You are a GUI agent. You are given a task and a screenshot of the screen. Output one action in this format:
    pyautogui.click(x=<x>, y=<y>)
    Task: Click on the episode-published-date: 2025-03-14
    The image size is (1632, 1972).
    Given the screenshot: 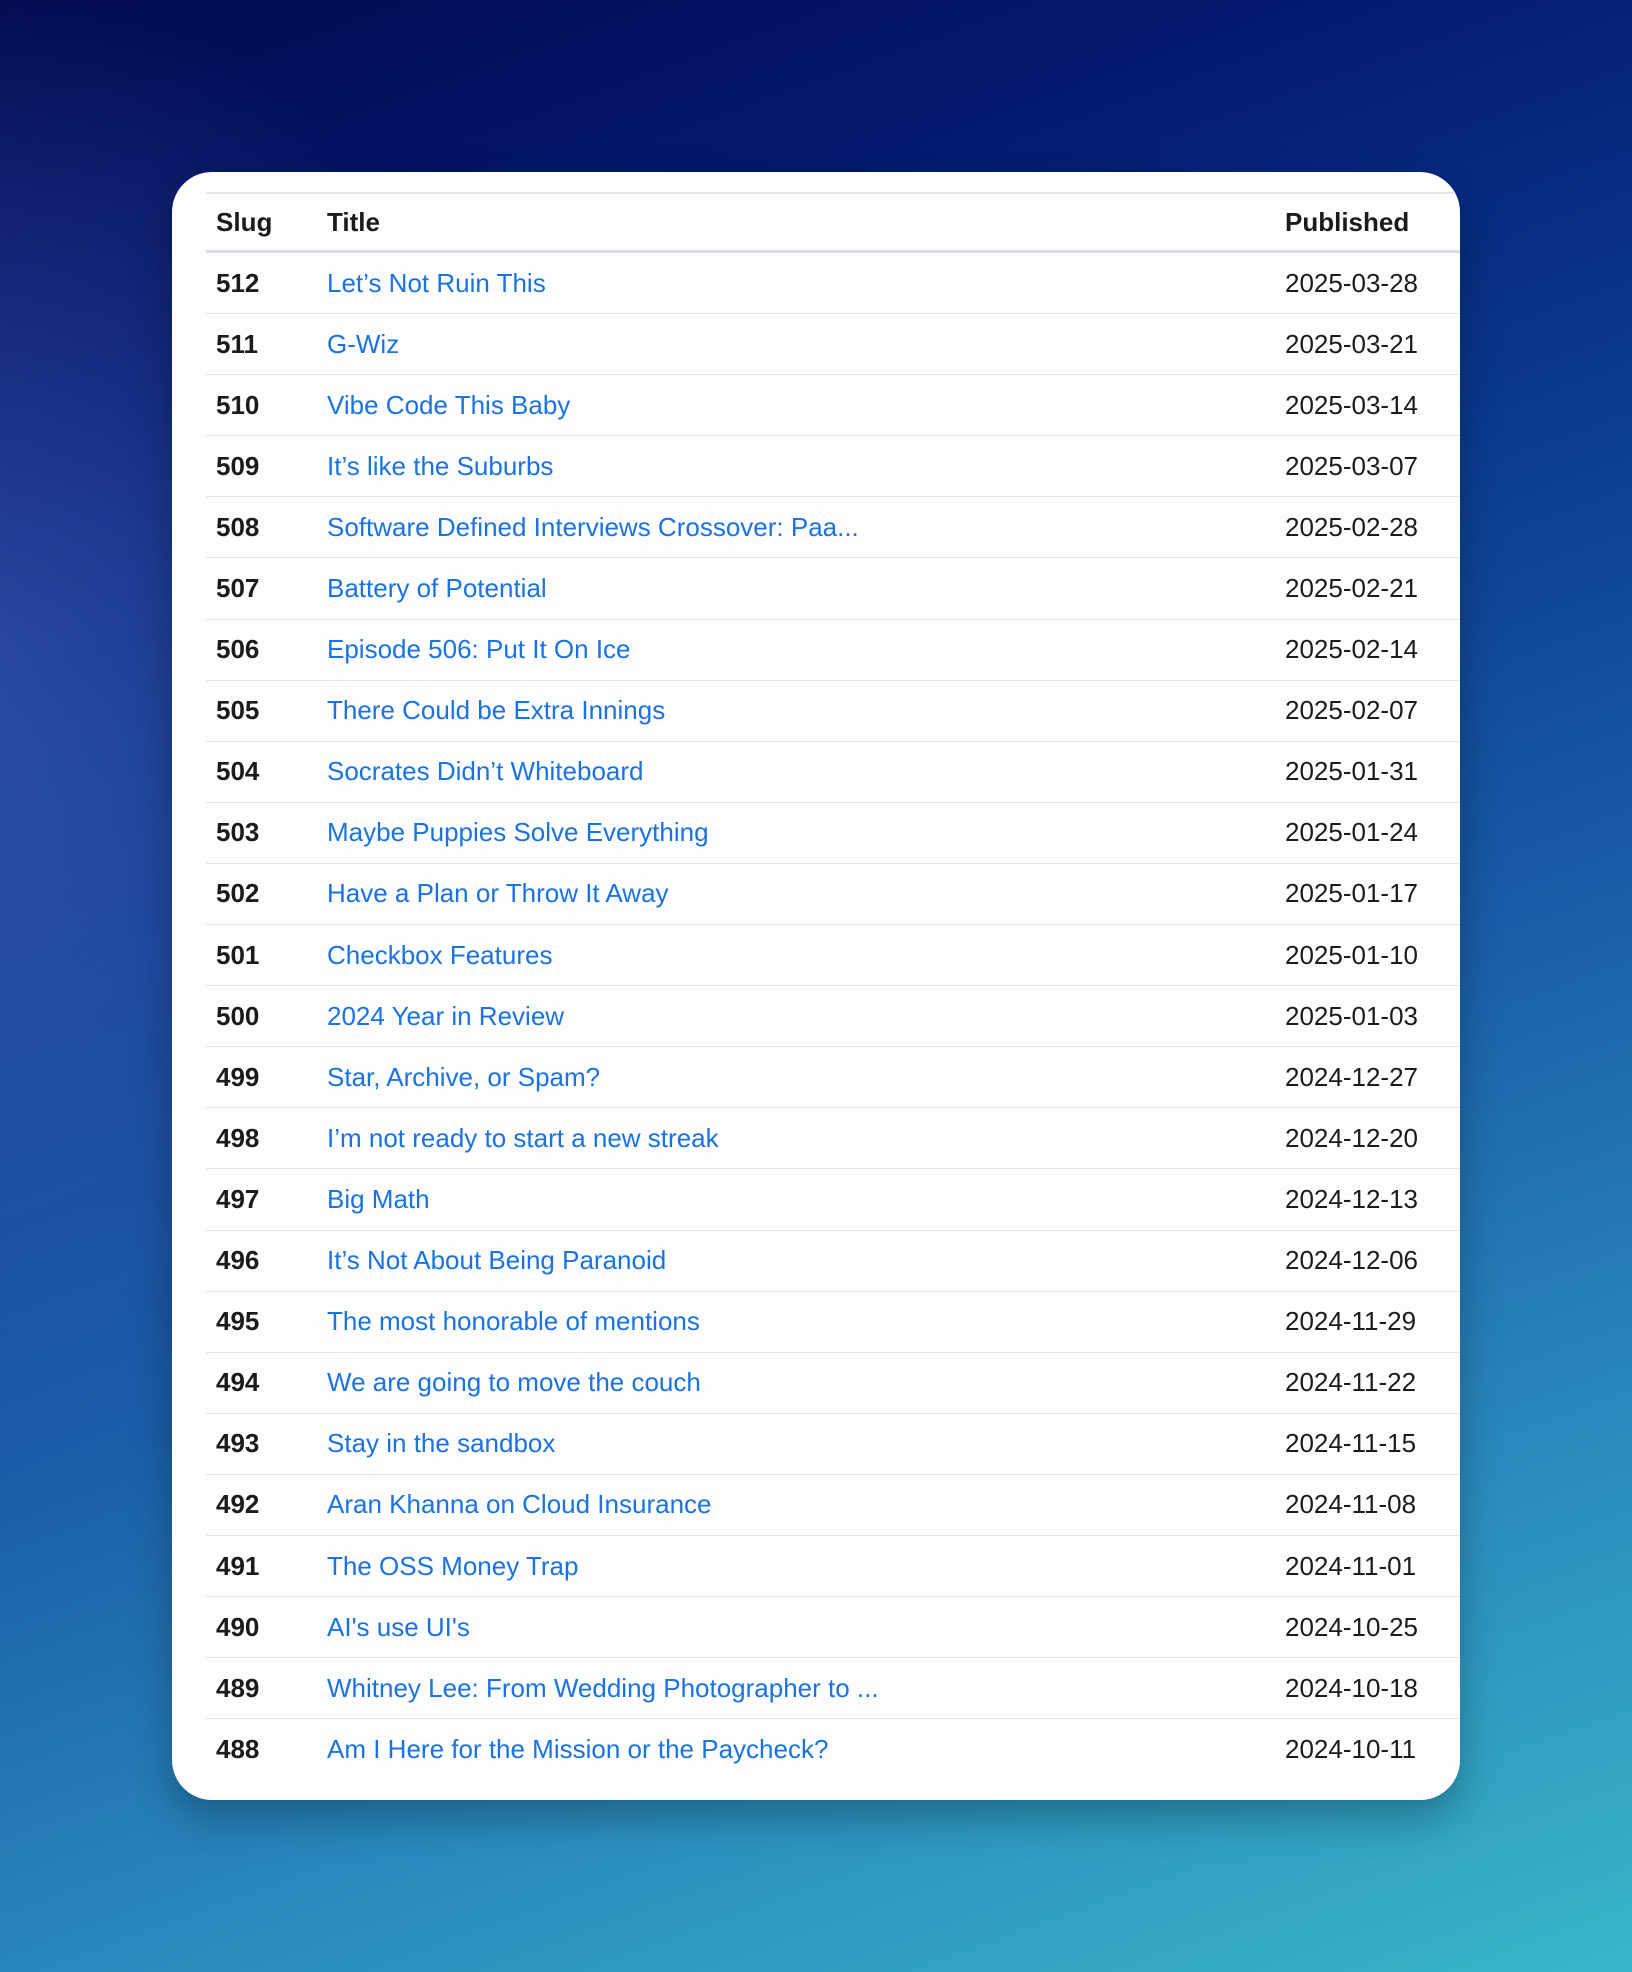 What is the action you would take?
    pyautogui.click(x=1351, y=404)
    